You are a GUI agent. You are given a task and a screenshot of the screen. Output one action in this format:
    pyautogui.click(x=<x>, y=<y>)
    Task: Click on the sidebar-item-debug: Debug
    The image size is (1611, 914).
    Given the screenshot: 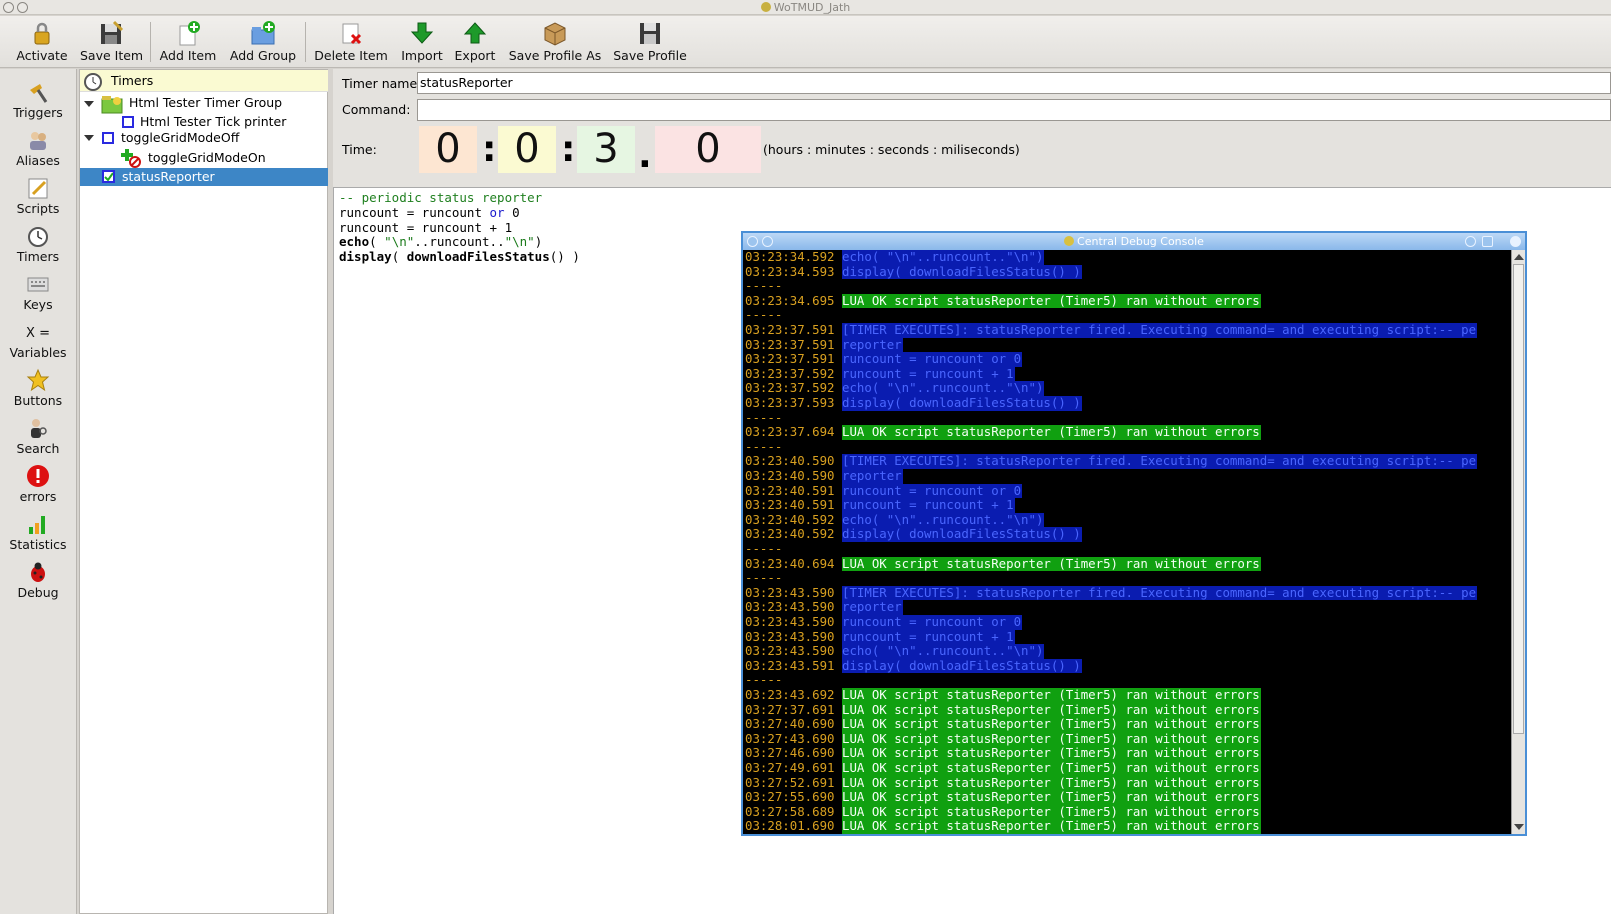 What is the action you would take?
    pyautogui.click(x=38, y=580)
    